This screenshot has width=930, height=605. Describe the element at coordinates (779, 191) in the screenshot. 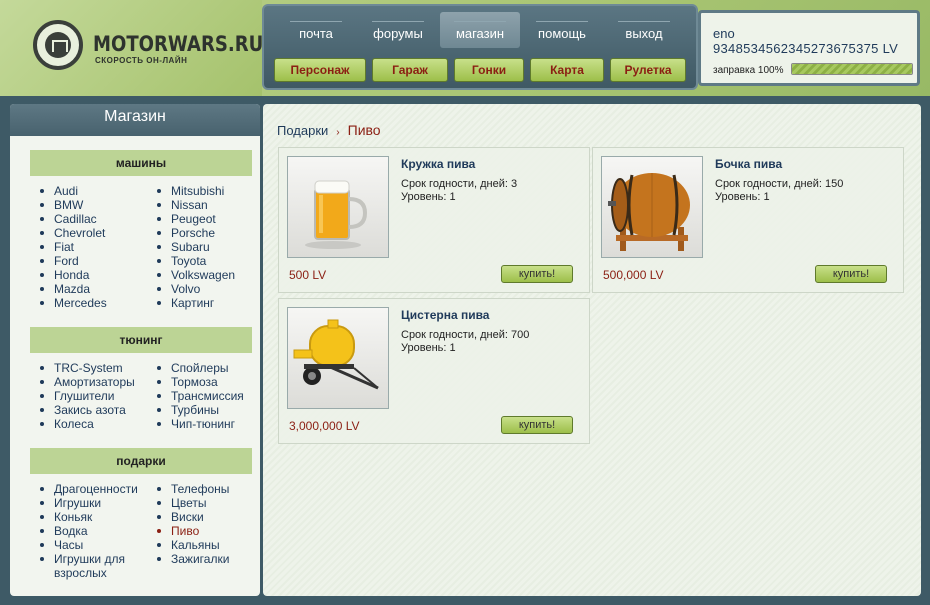

I see `product-details: Срок годности, дней: 150 Уровень: 1` at that location.